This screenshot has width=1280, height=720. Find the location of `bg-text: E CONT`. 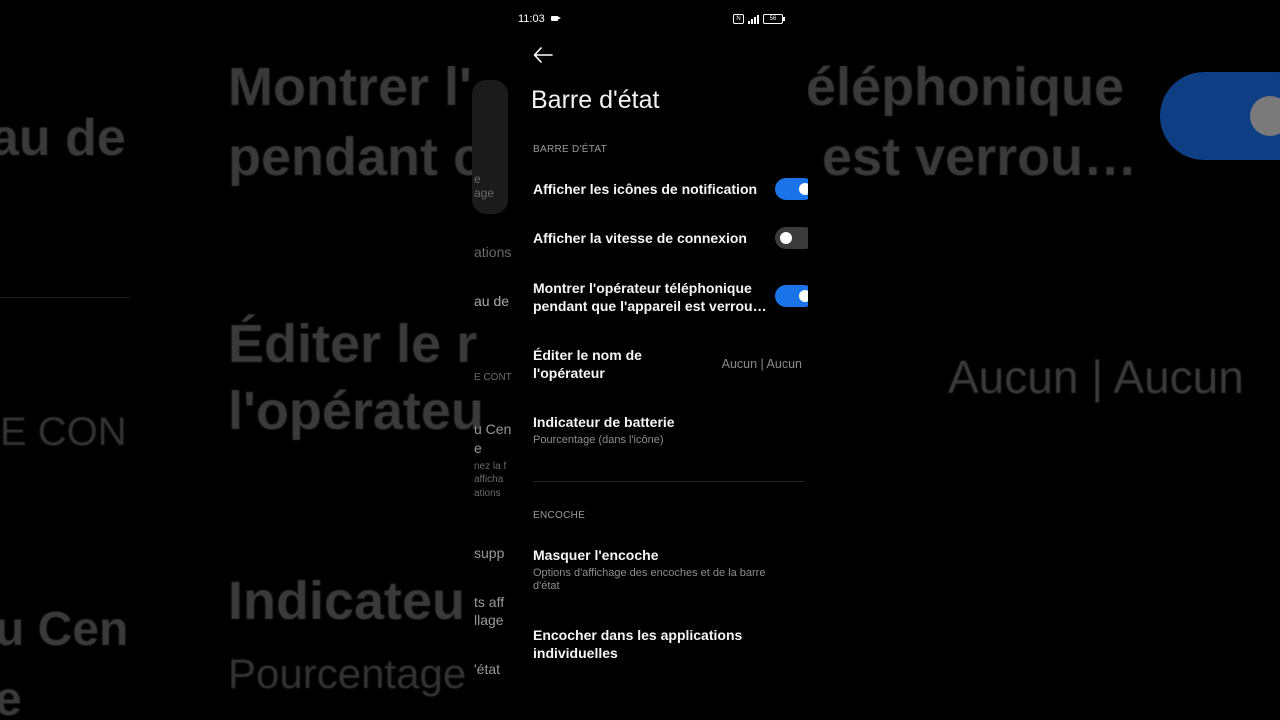

bg-text: E CONT is located at coordinates (493, 377).